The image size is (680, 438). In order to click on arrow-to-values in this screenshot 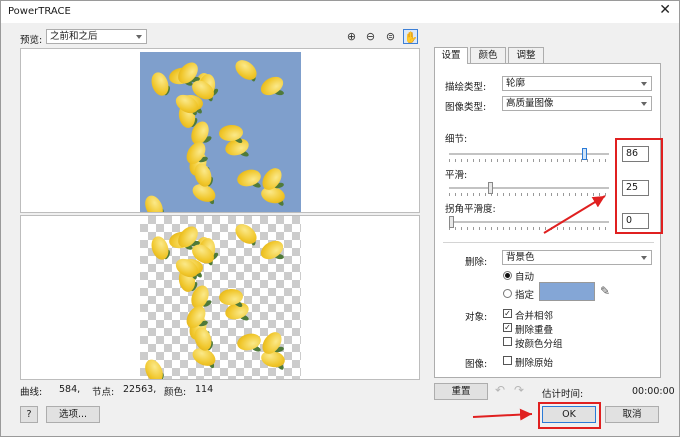, I will do `click(574, 214)`.